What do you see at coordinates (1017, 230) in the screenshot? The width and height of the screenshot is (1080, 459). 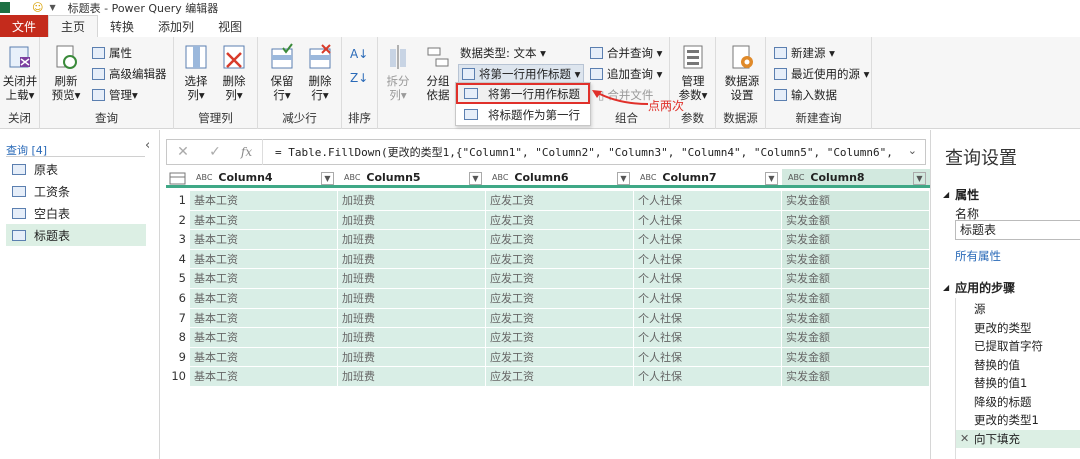 I see `query-name-input: 标题表` at bounding box center [1017, 230].